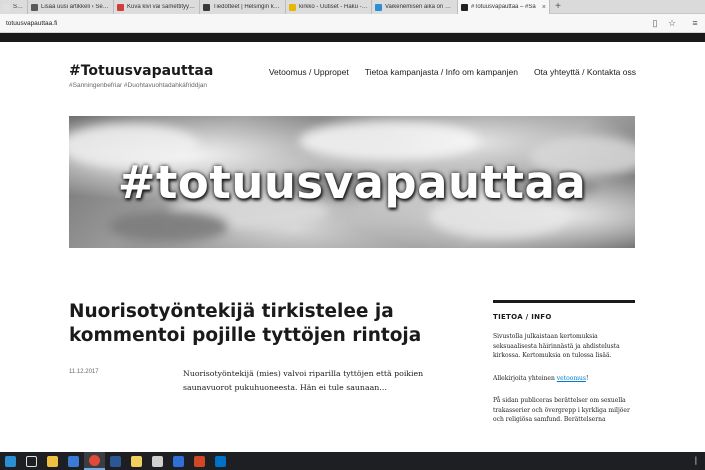  What do you see at coordinates (333, 7) in the screenshot?
I see `tab-title: kirkko - Uutiset - Haku - Aa` at bounding box center [333, 7].